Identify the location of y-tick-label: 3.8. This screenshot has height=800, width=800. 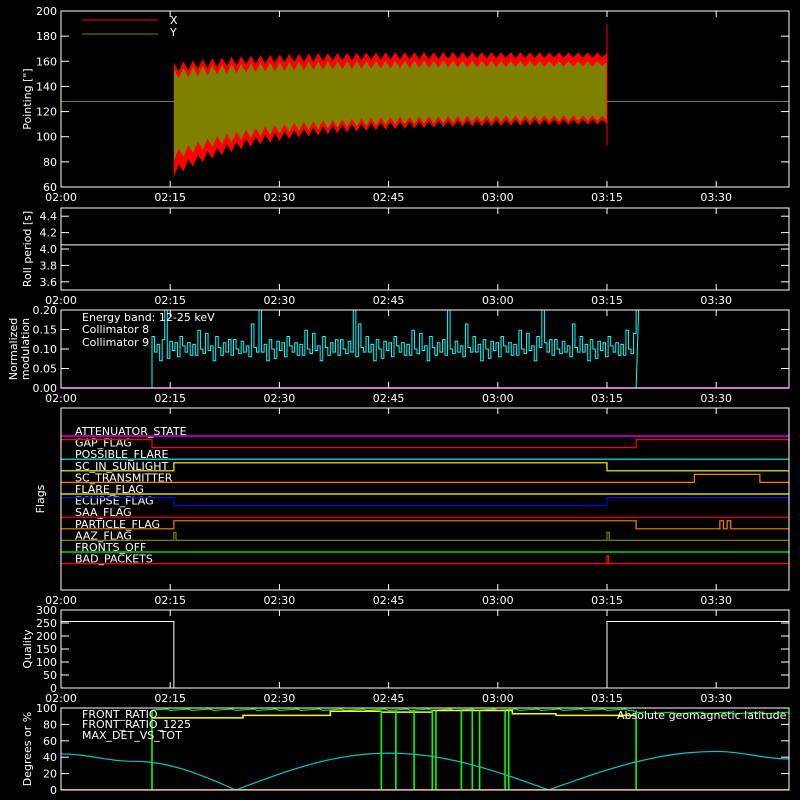
(49, 265).